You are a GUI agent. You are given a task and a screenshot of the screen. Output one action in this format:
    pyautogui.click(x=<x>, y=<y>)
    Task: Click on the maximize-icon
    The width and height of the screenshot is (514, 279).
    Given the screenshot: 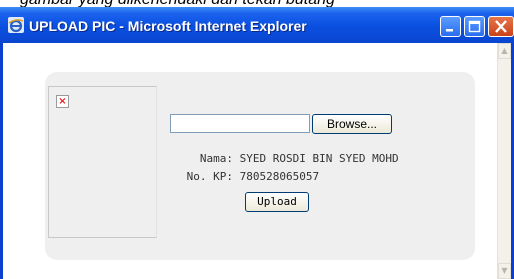 What is the action you would take?
    pyautogui.click(x=474, y=26)
    